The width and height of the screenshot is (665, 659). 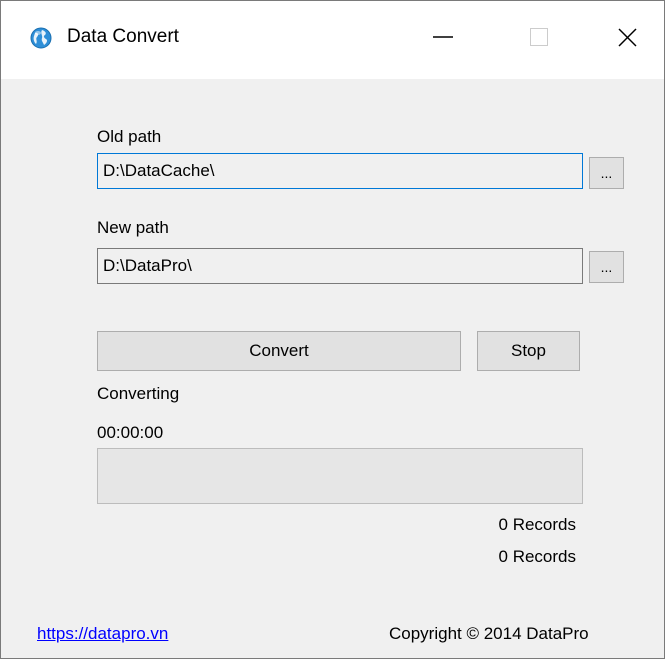 I want to click on elapsed-time: 00:00:00, so click(x=130, y=432).